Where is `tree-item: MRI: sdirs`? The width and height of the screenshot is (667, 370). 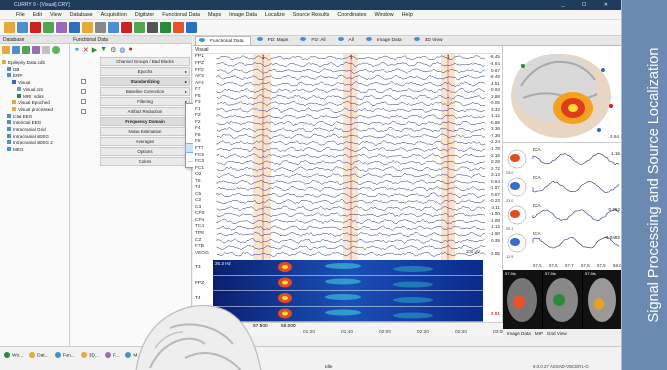
tree-item: MRI: sdirs is located at coordinates (27, 97).